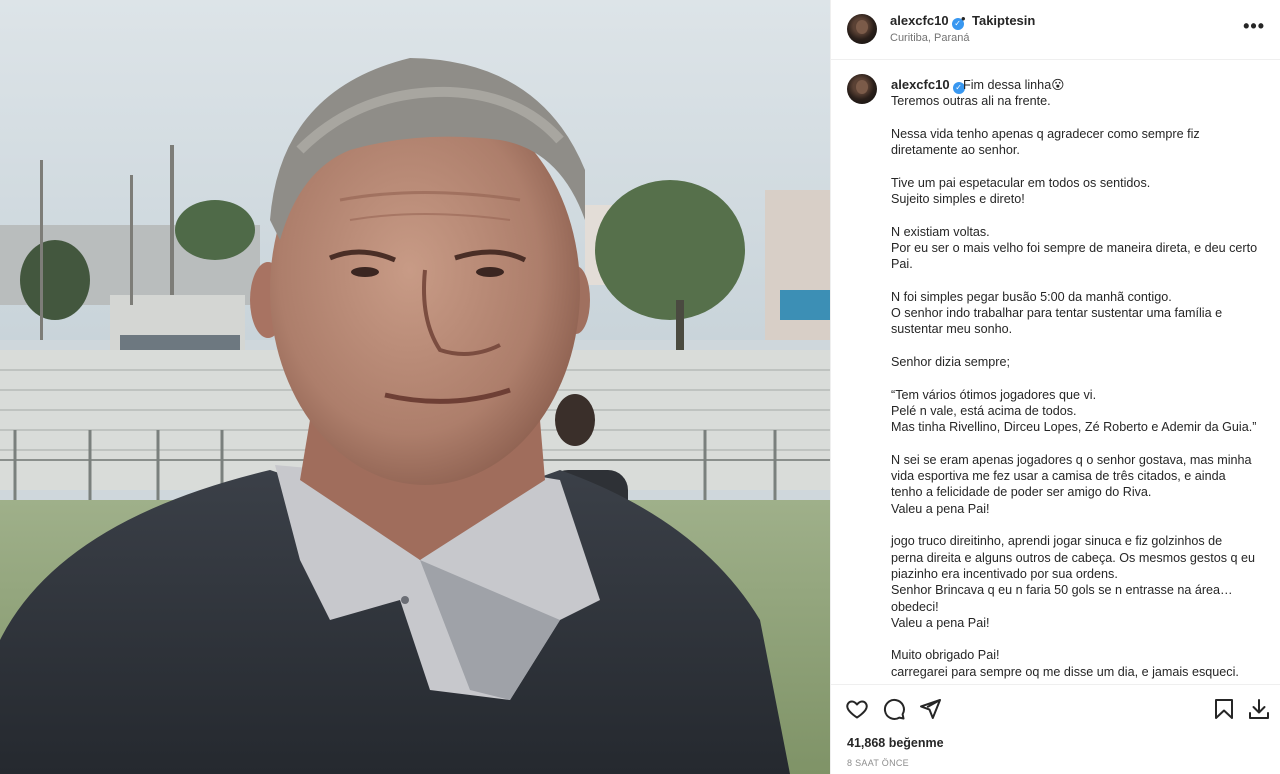  I want to click on caption-line: Sujeito simples e direto!, so click(958, 199).